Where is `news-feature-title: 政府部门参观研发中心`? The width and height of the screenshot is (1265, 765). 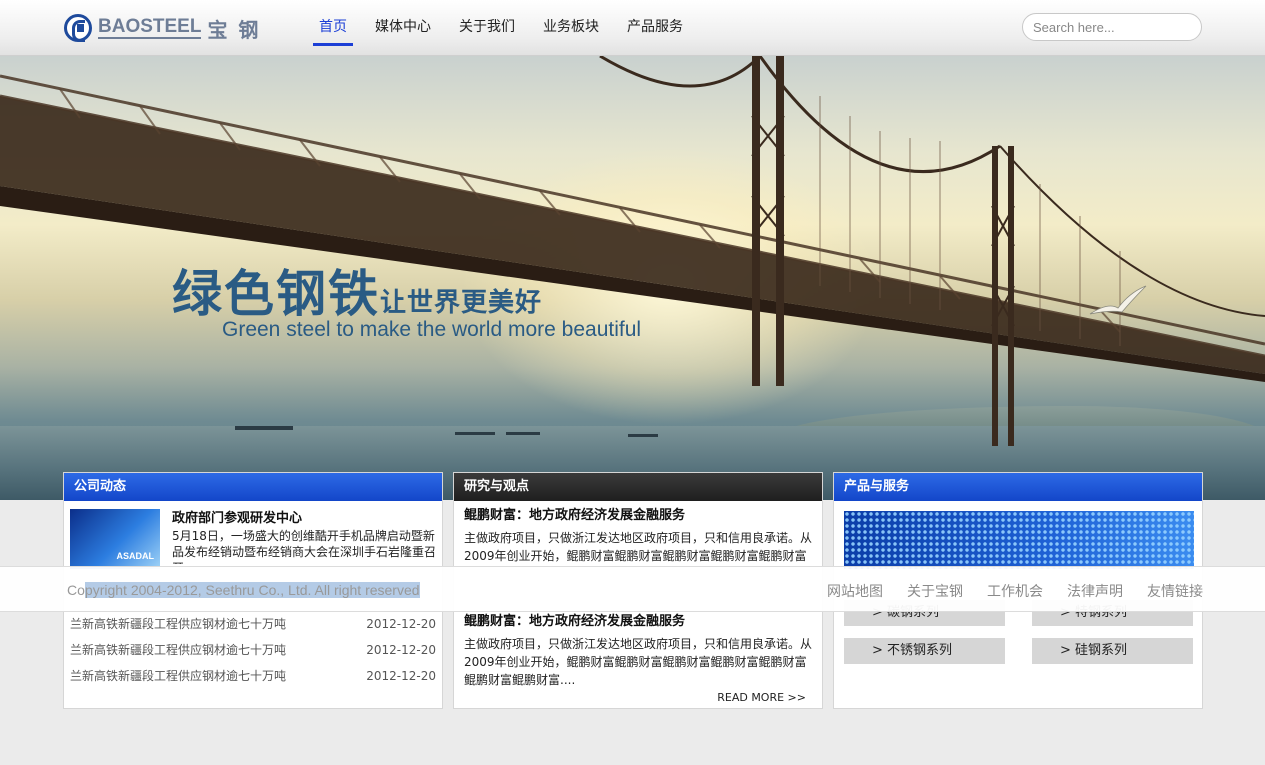
news-feature-title: 政府部门参观研发中心 is located at coordinates (237, 516).